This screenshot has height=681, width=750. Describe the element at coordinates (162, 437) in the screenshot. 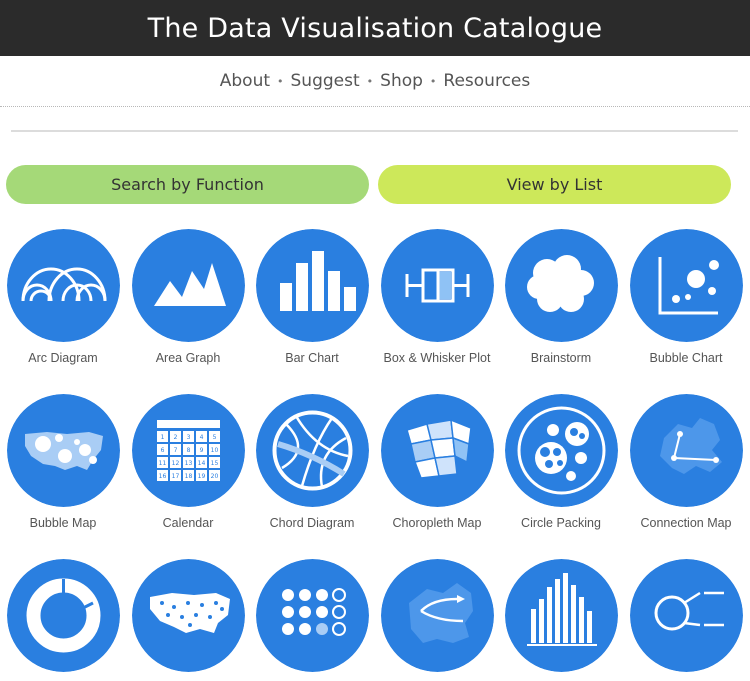

I see `calendar-day-number: 1` at that location.